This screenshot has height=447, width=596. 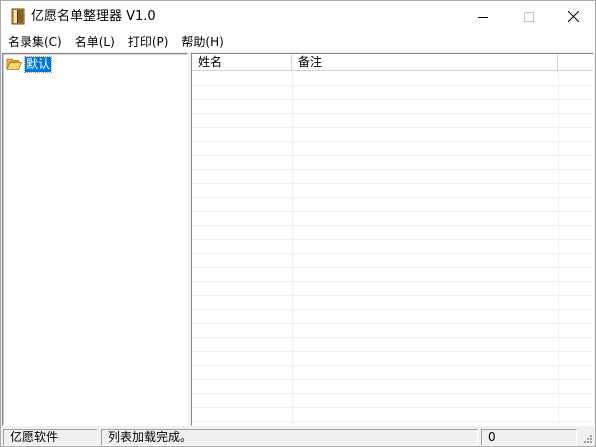 I want to click on maximize-icon, so click(x=529, y=16).